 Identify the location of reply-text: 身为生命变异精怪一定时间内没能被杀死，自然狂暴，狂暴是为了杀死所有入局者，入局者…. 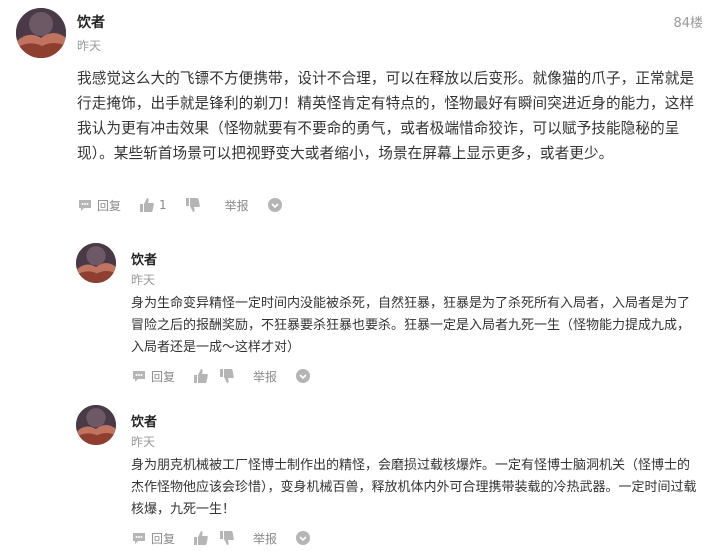
(411, 325).